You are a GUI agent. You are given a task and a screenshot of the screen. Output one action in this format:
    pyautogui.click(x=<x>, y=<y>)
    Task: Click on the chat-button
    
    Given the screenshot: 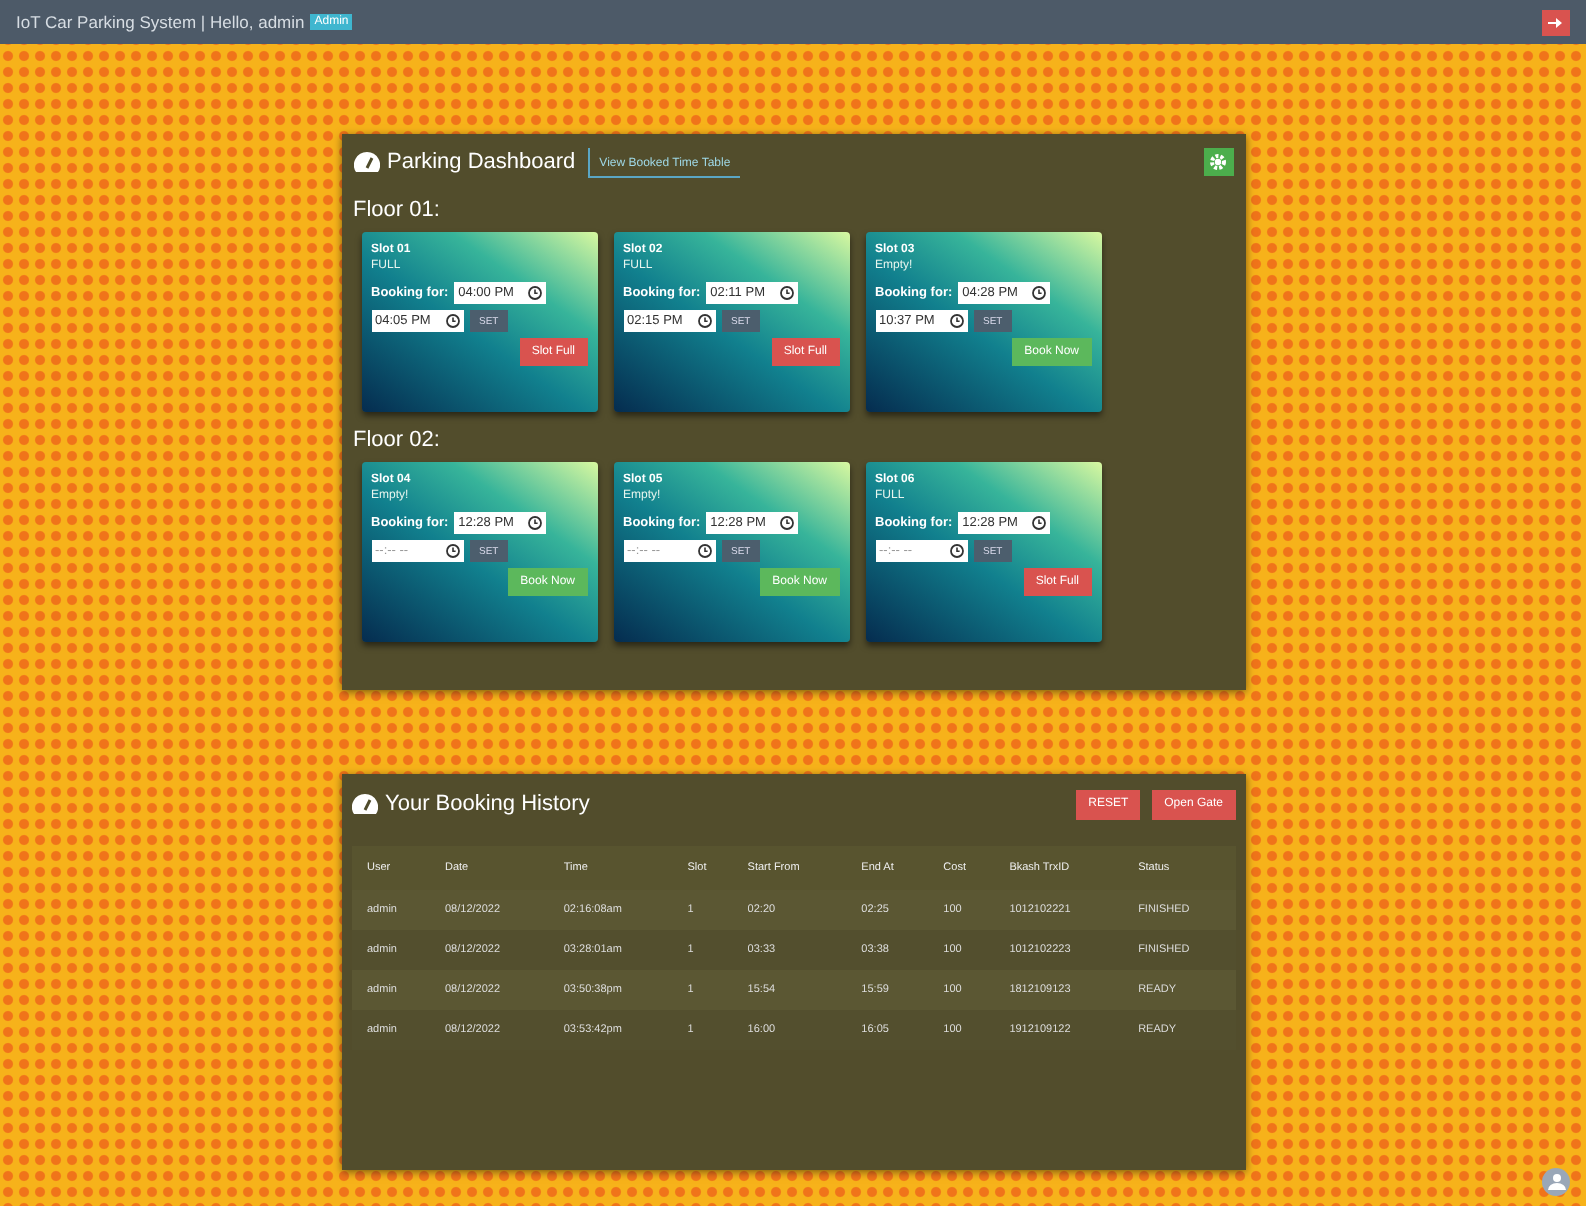 What is the action you would take?
    pyautogui.click(x=1556, y=1182)
    